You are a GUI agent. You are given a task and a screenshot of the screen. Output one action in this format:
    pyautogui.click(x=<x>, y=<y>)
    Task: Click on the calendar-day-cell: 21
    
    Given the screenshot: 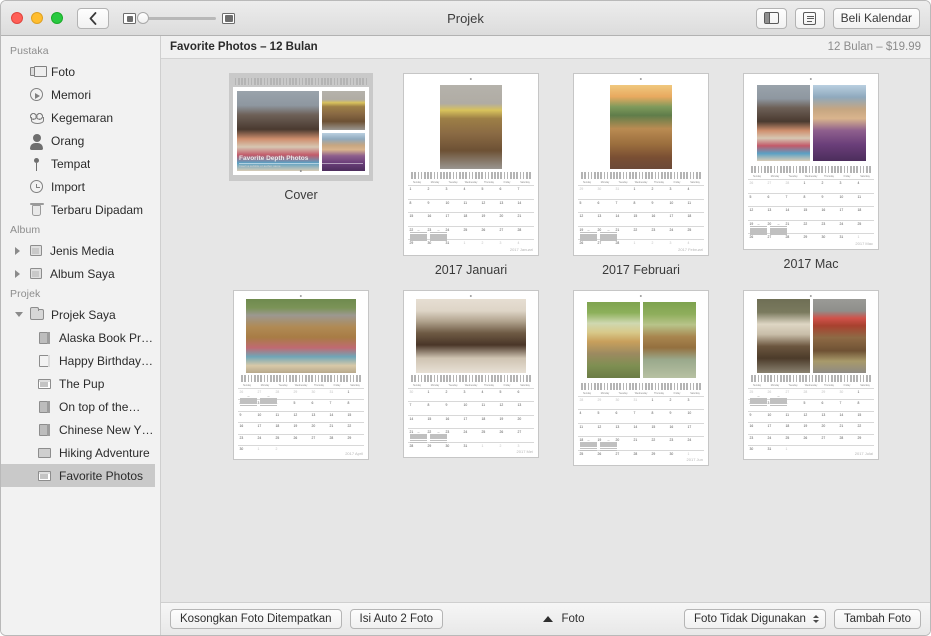 What is the action you would take?
    pyautogui.click(x=417, y=435)
    